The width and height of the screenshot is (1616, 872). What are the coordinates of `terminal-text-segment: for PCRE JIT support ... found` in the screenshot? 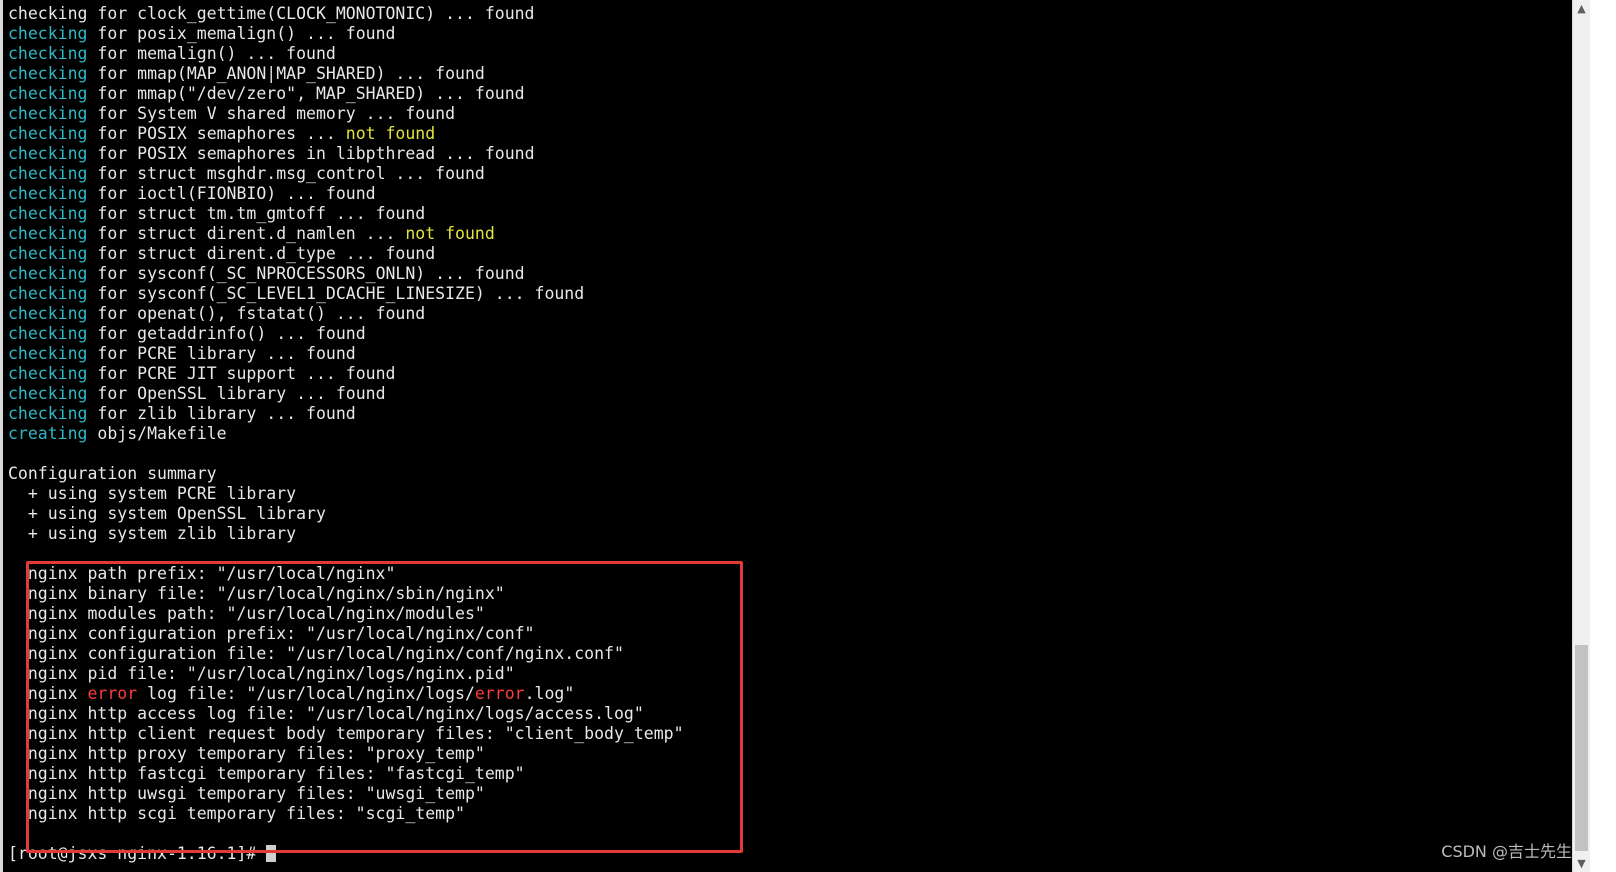 It's located at (241, 373).